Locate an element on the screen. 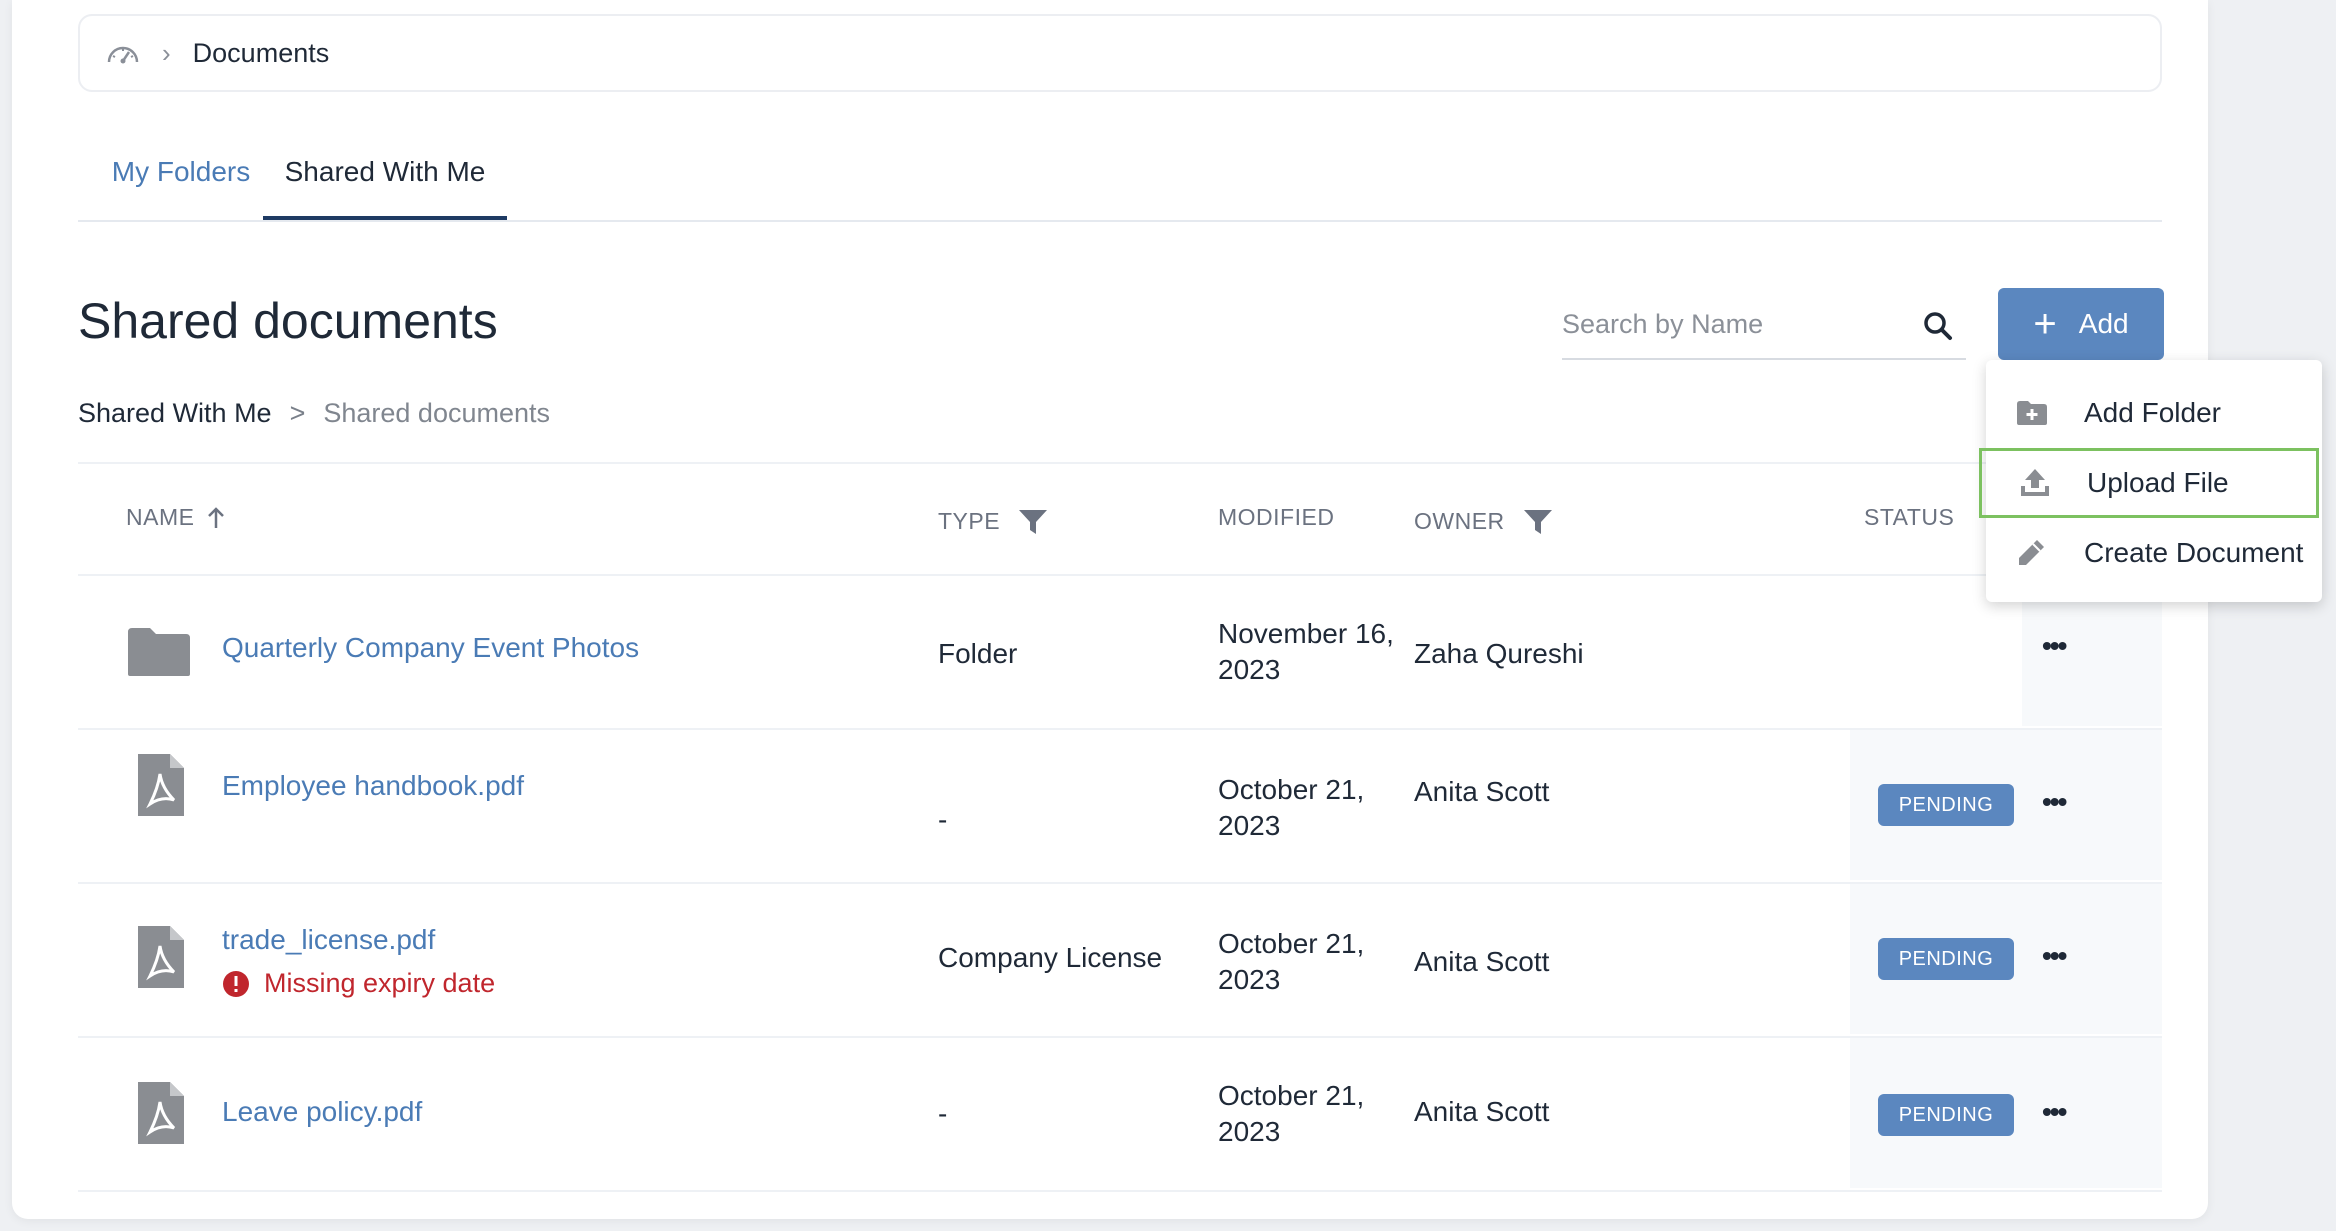  document-name-link: Employee handbook.pdf is located at coordinates (373, 786).